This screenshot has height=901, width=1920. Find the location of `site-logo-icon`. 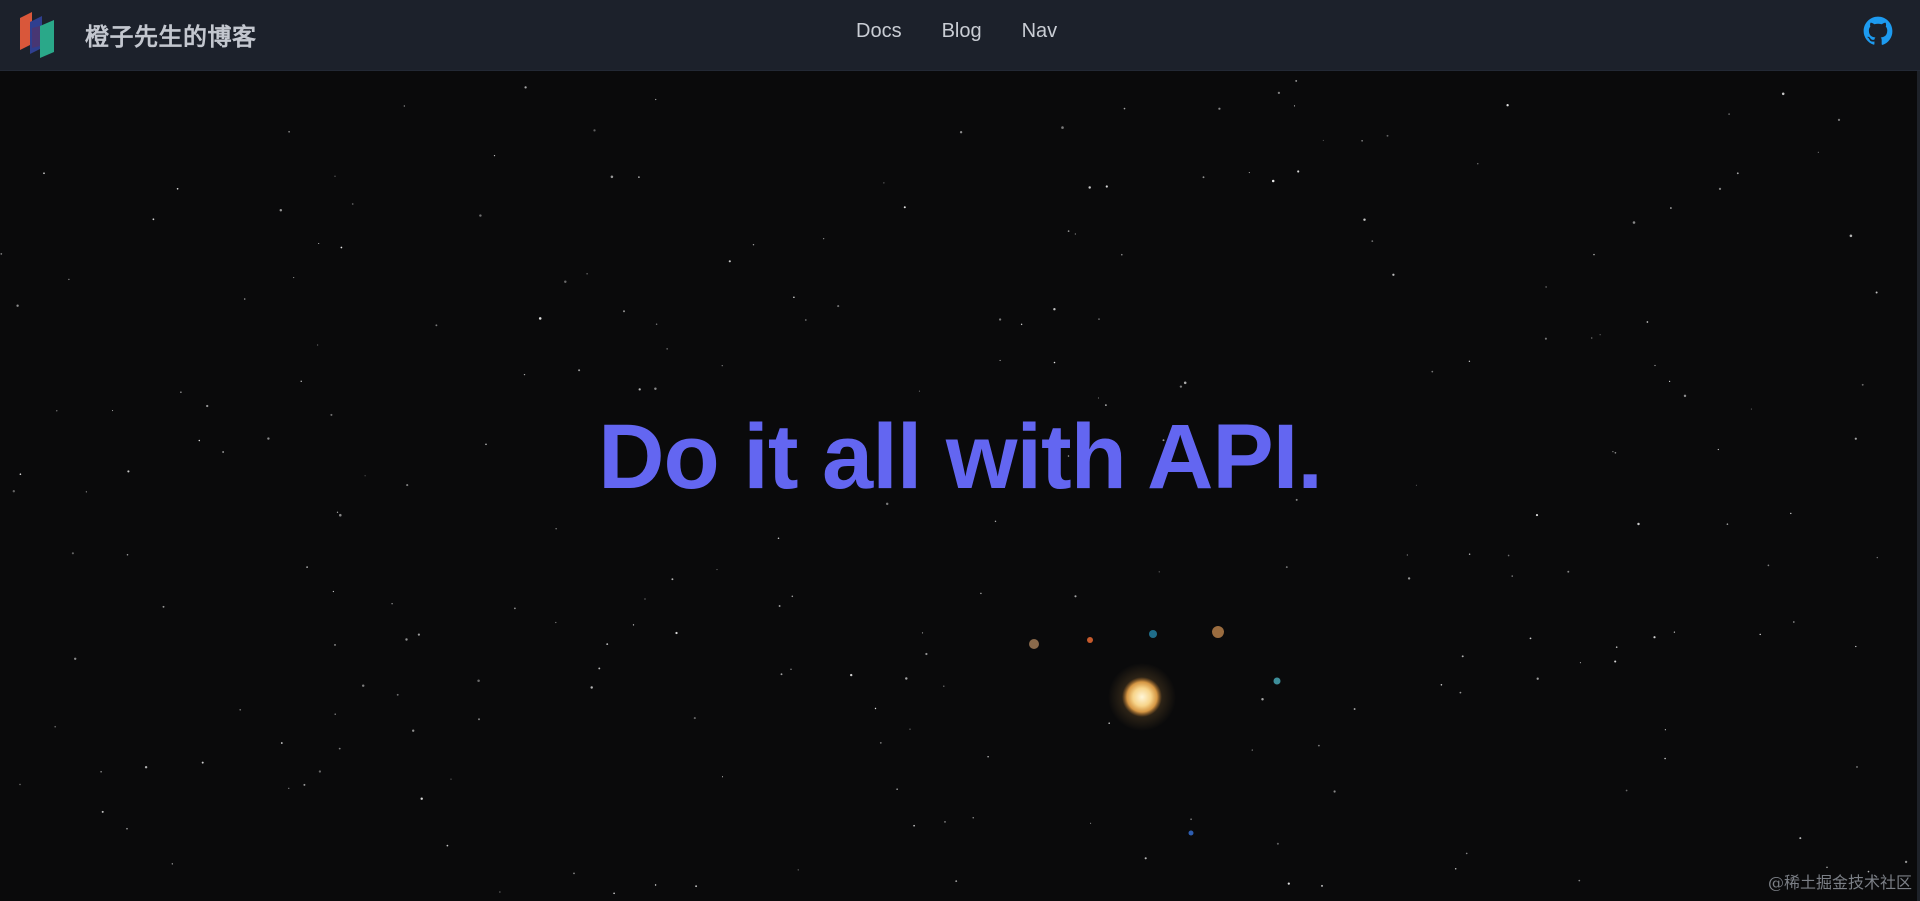

site-logo-icon is located at coordinates (38, 34).